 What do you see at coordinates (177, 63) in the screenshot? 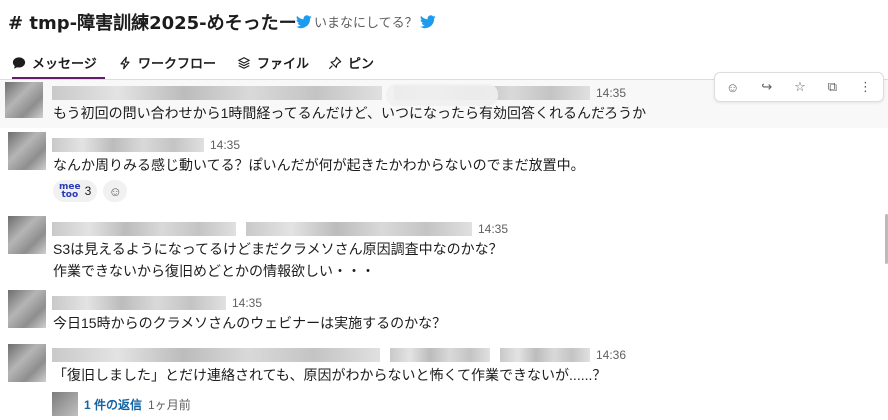
I see `tab-label: ワークフロー` at bounding box center [177, 63].